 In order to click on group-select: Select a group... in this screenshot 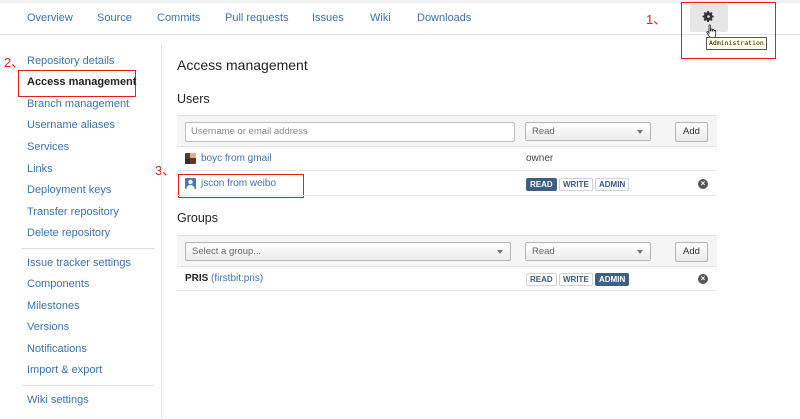, I will do `click(348, 251)`.